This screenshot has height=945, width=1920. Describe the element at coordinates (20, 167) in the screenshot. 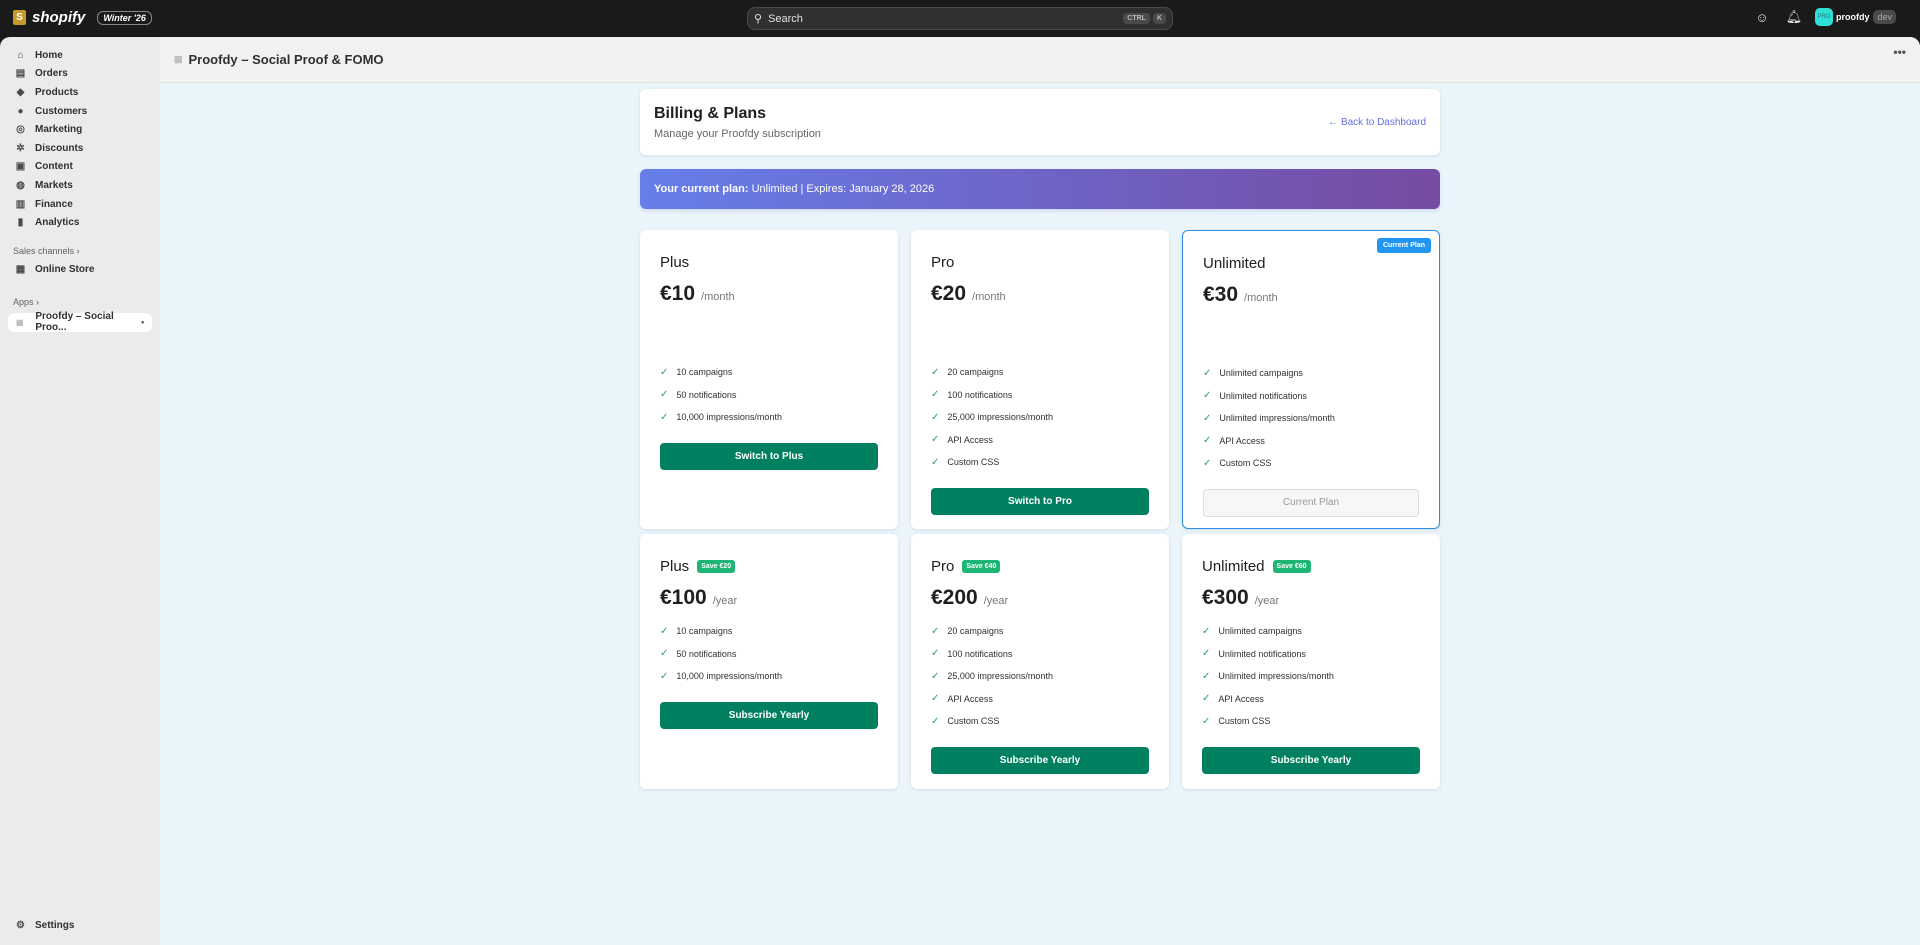

I see `content-icon: ▣` at that location.